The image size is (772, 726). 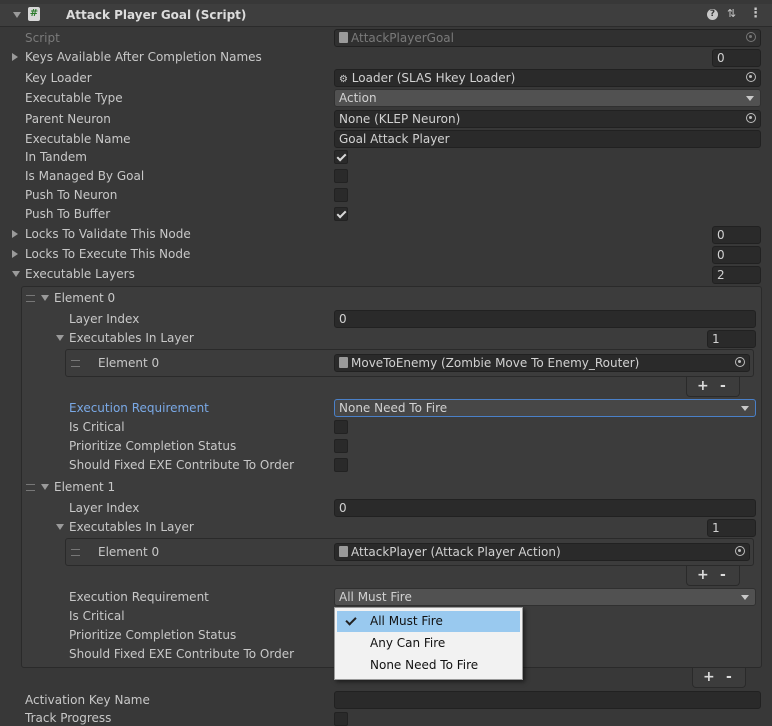 What do you see at coordinates (547, 78) in the screenshot?
I see `key-loader-field: ⚙ Loader (SLAS Hkey Loader)` at bounding box center [547, 78].